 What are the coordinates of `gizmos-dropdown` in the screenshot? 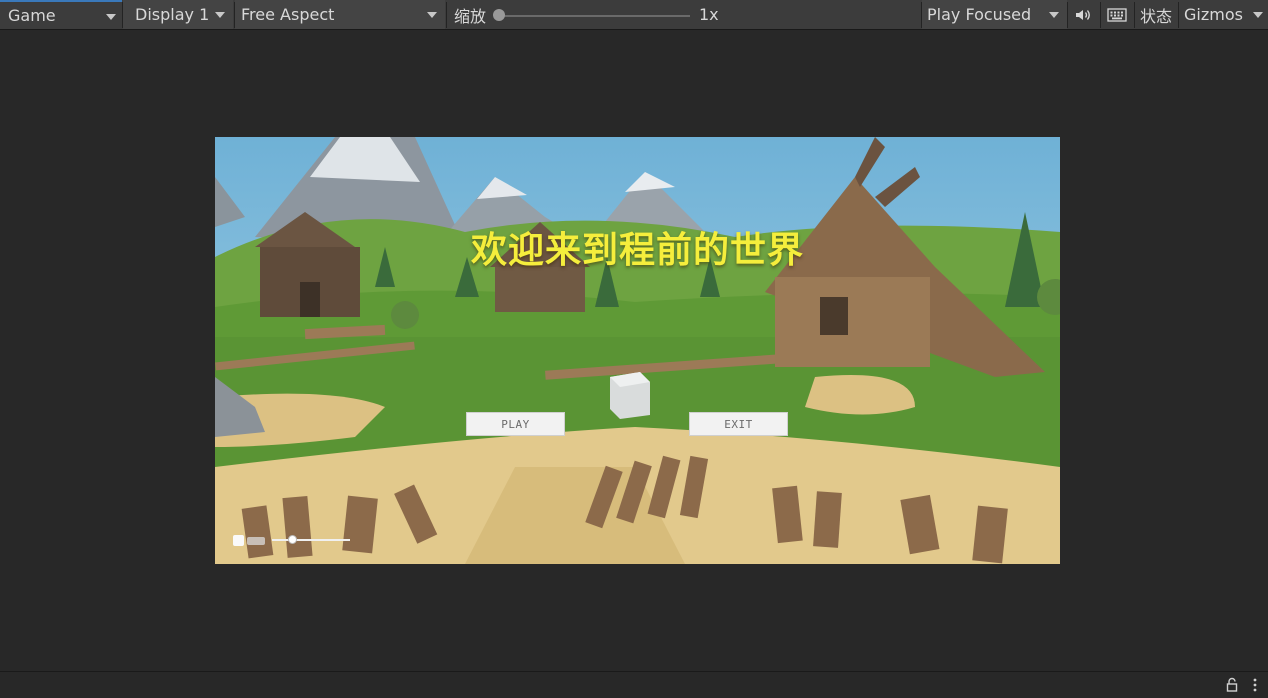 It's located at (1258, 14).